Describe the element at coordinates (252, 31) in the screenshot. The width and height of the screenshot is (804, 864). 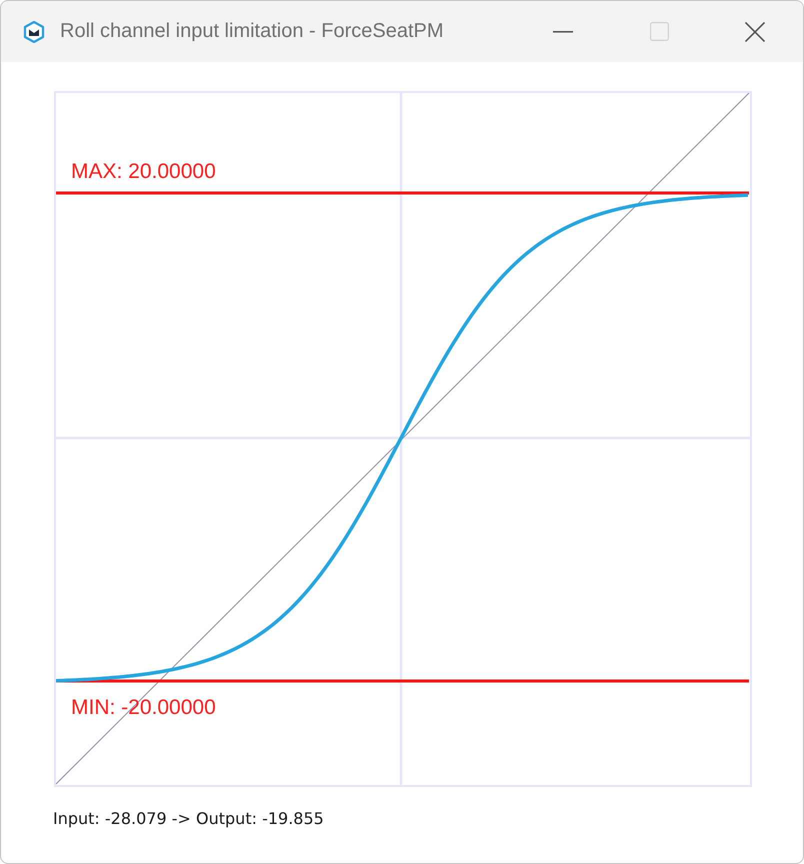
I see `window-title: Roll channel input limitation - ForceSeatPM` at that location.